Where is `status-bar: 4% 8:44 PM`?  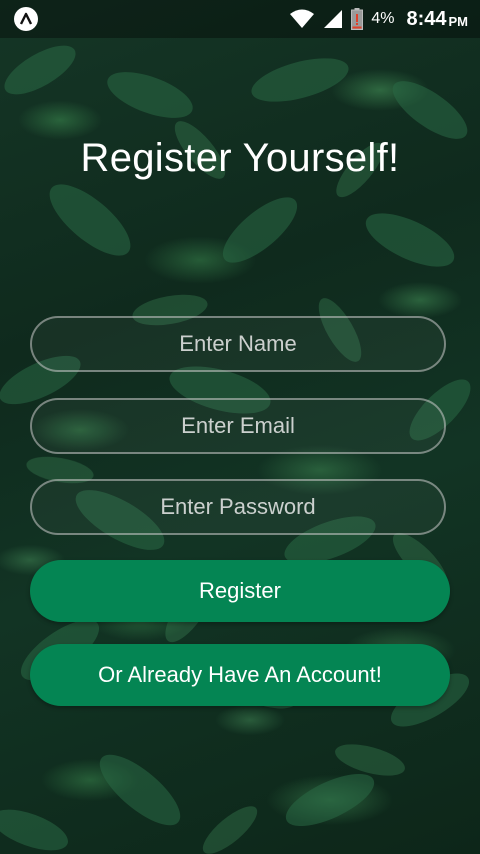 status-bar: 4% 8:44 PM is located at coordinates (240, 19).